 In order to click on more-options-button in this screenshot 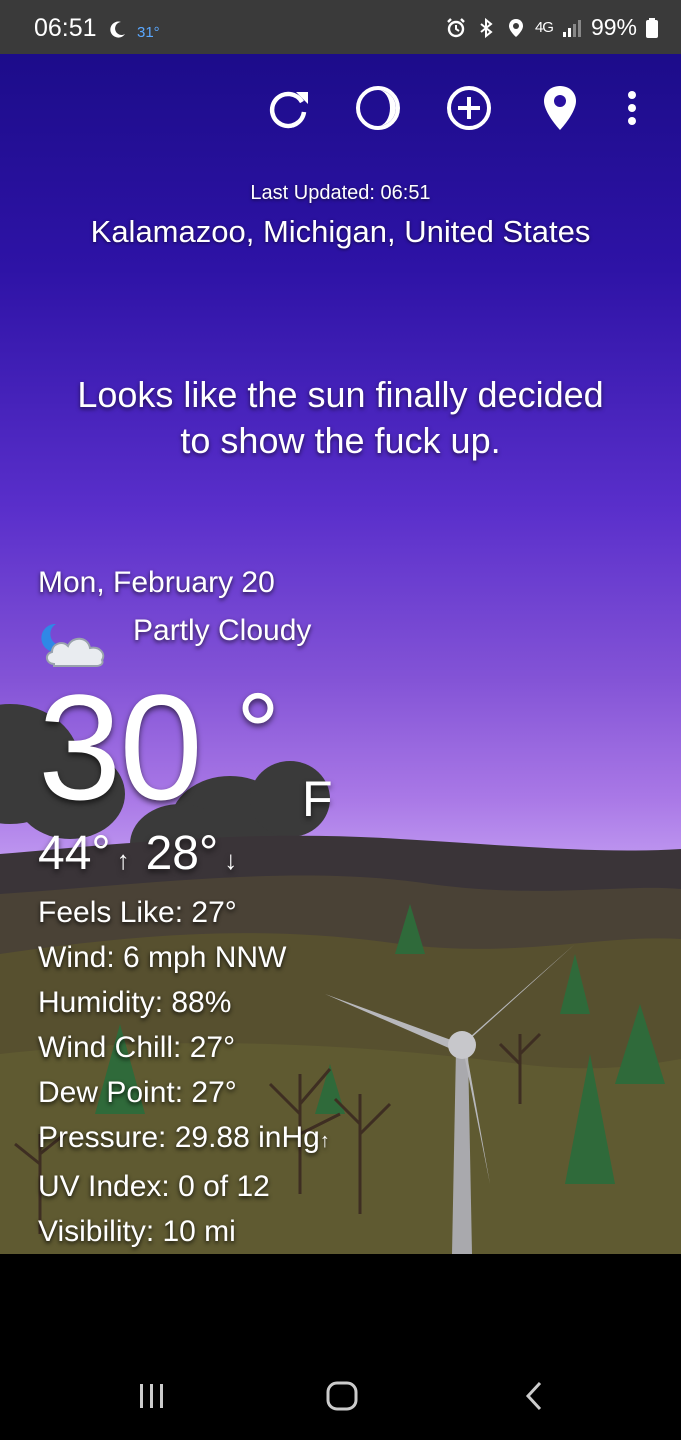, I will do `click(632, 108)`.